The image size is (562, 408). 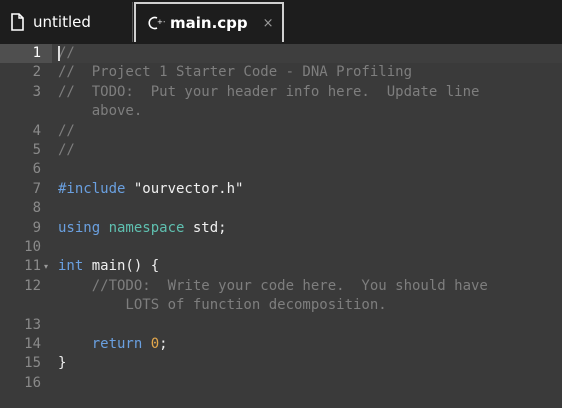 I want to click on code-token: int, so click(x=75, y=266).